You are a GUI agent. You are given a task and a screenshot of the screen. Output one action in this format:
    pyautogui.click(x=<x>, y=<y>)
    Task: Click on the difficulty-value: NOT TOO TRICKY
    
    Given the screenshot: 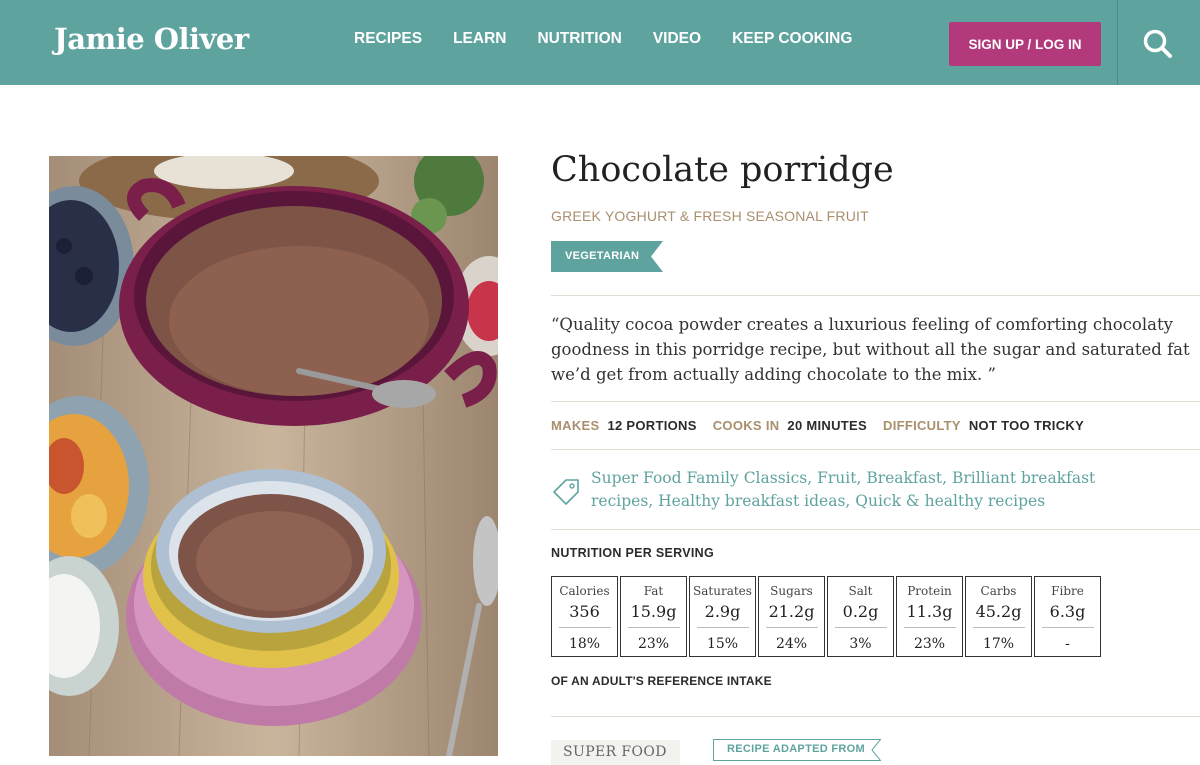 What is the action you would take?
    pyautogui.click(x=1026, y=425)
    